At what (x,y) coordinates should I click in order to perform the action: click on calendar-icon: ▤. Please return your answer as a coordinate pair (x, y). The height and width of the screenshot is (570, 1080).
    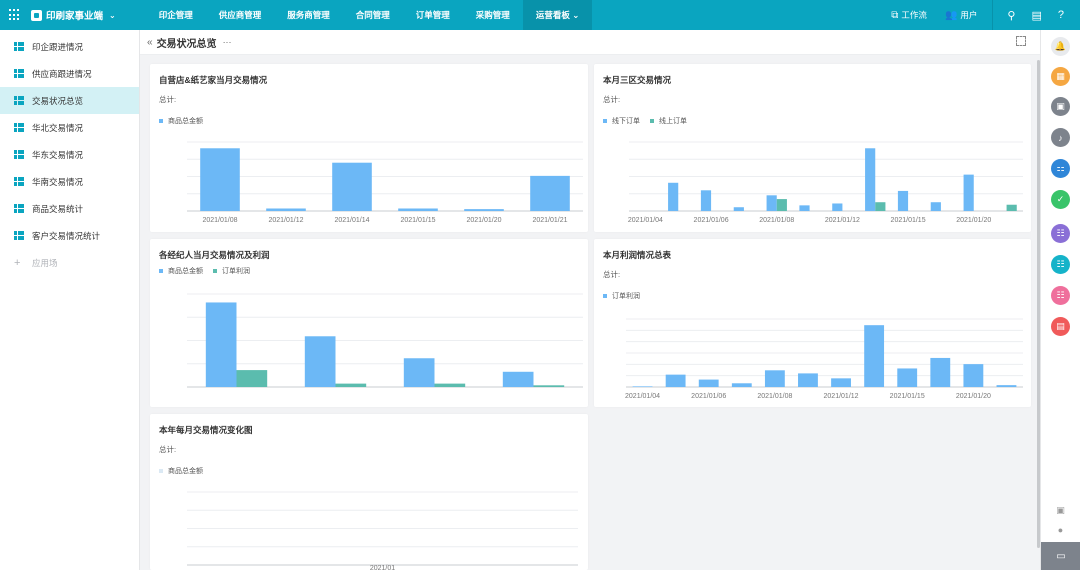
    Looking at the image, I should click on (1060, 326).